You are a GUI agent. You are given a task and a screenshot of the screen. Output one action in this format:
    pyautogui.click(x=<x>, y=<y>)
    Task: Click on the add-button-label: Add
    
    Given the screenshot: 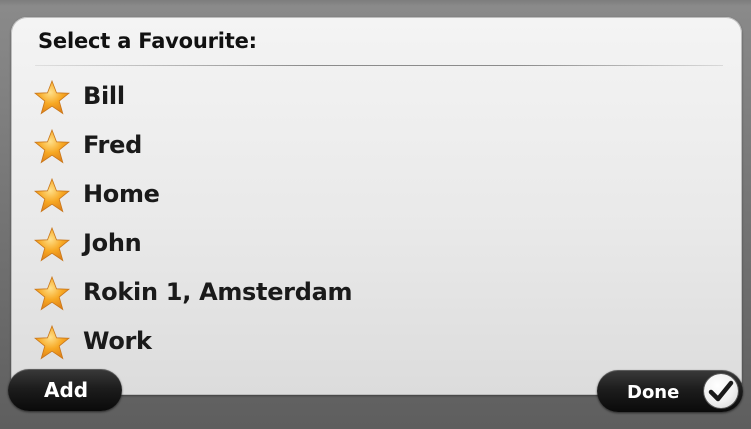 What is the action you would take?
    pyautogui.click(x=66, y=390)
    